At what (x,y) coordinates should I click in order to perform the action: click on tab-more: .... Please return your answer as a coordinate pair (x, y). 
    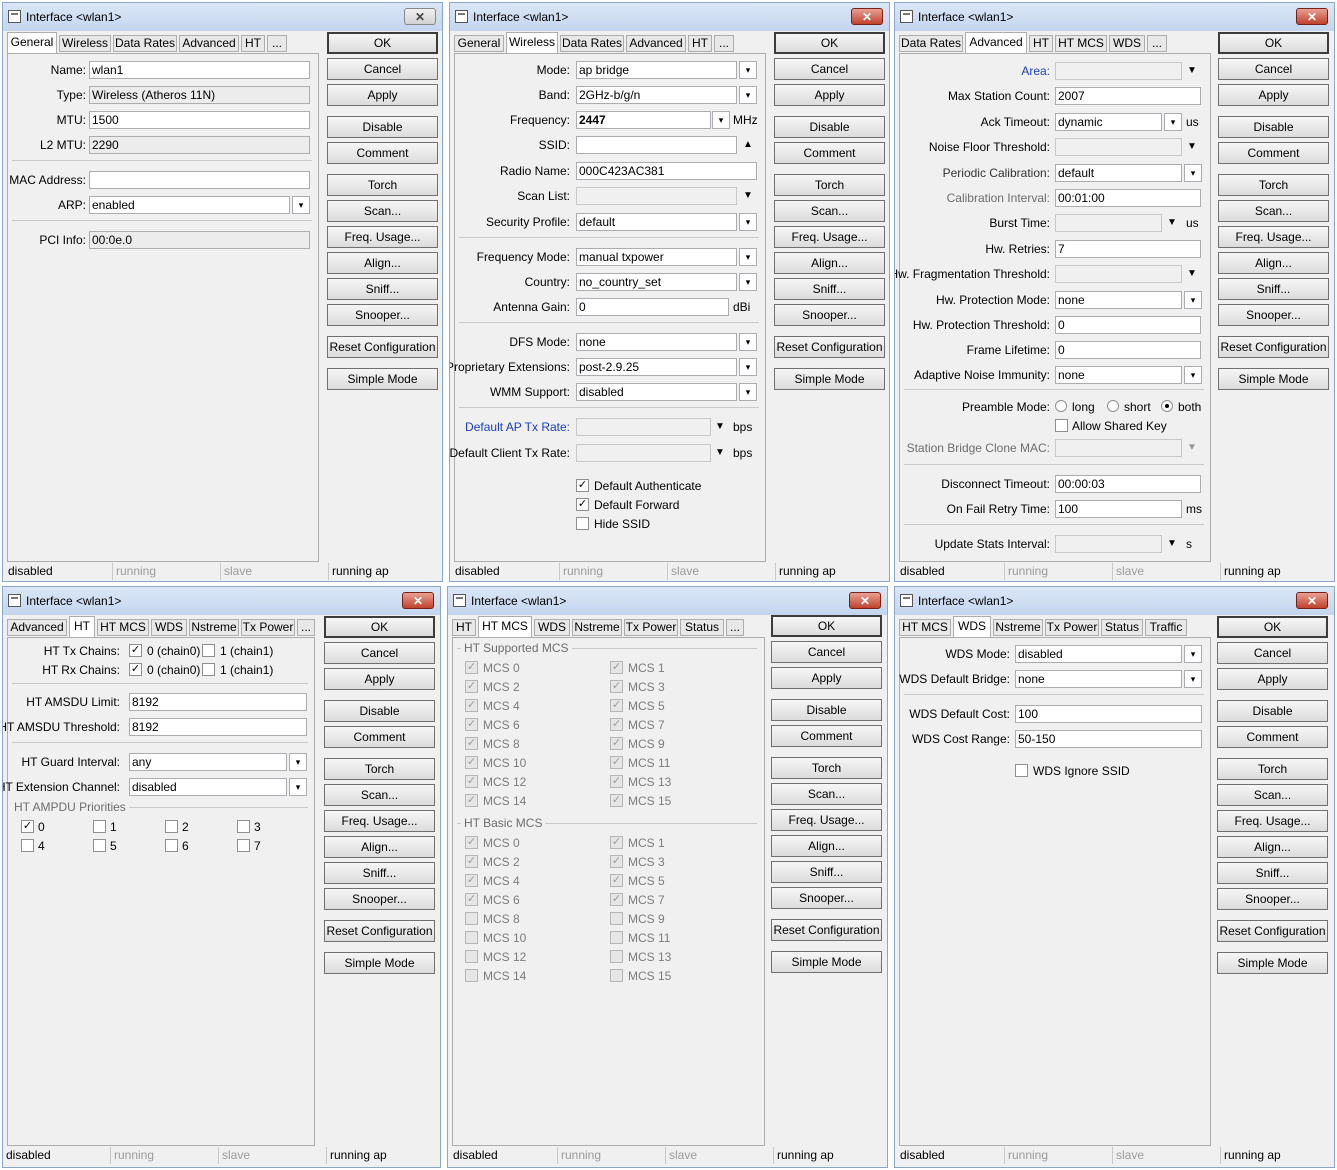
    Looking at the image, I should click on (277, 43).